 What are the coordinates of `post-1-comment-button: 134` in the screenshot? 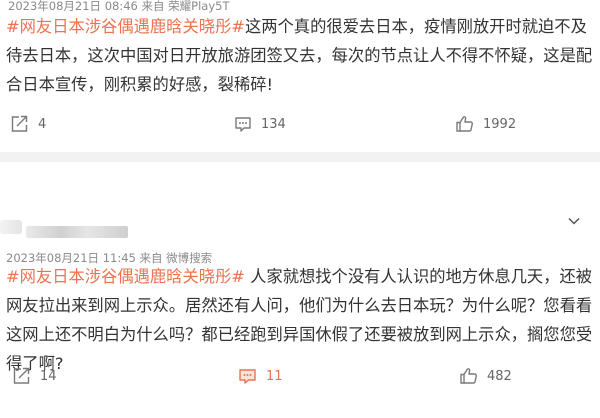 It's located at (260, 124).